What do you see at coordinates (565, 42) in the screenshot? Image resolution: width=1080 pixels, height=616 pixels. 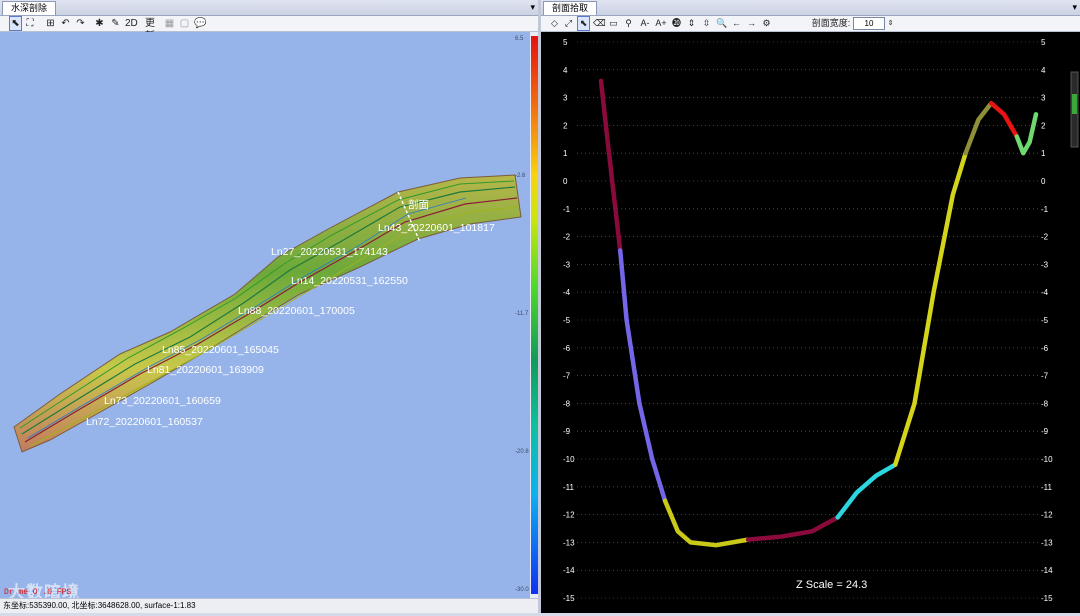 I see `y-tick-label-left: 5` at bounding box center [565, 42].